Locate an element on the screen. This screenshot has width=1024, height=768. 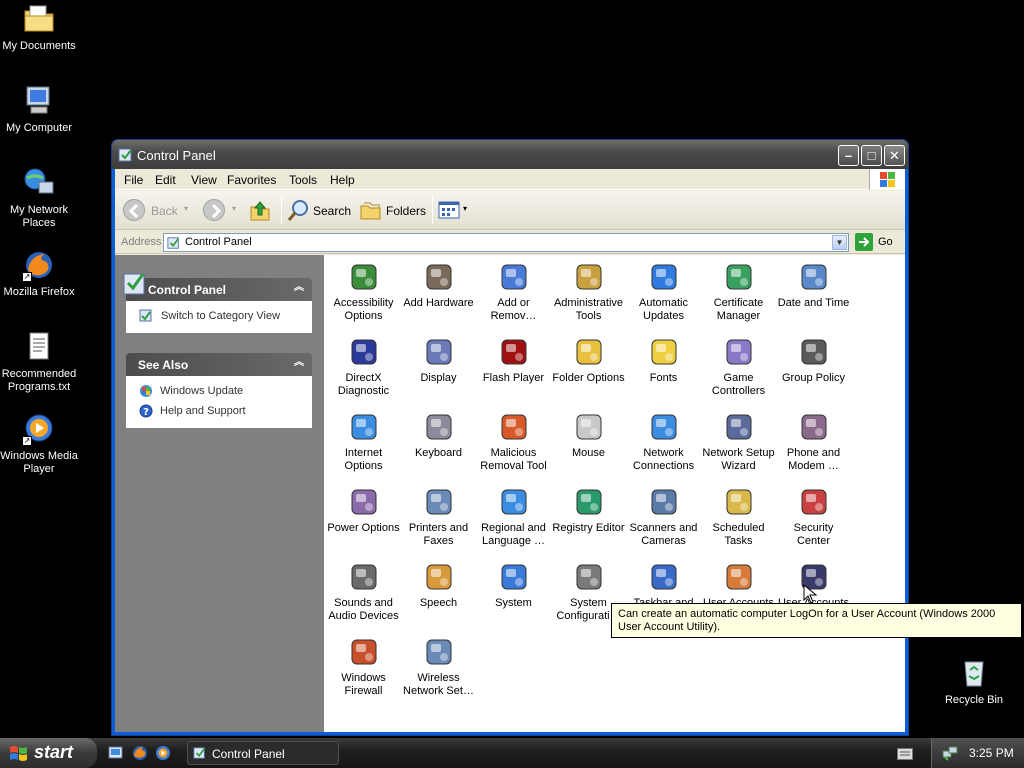
cp-item-flash-player: Flash Player is located at coordinates (513, 360).